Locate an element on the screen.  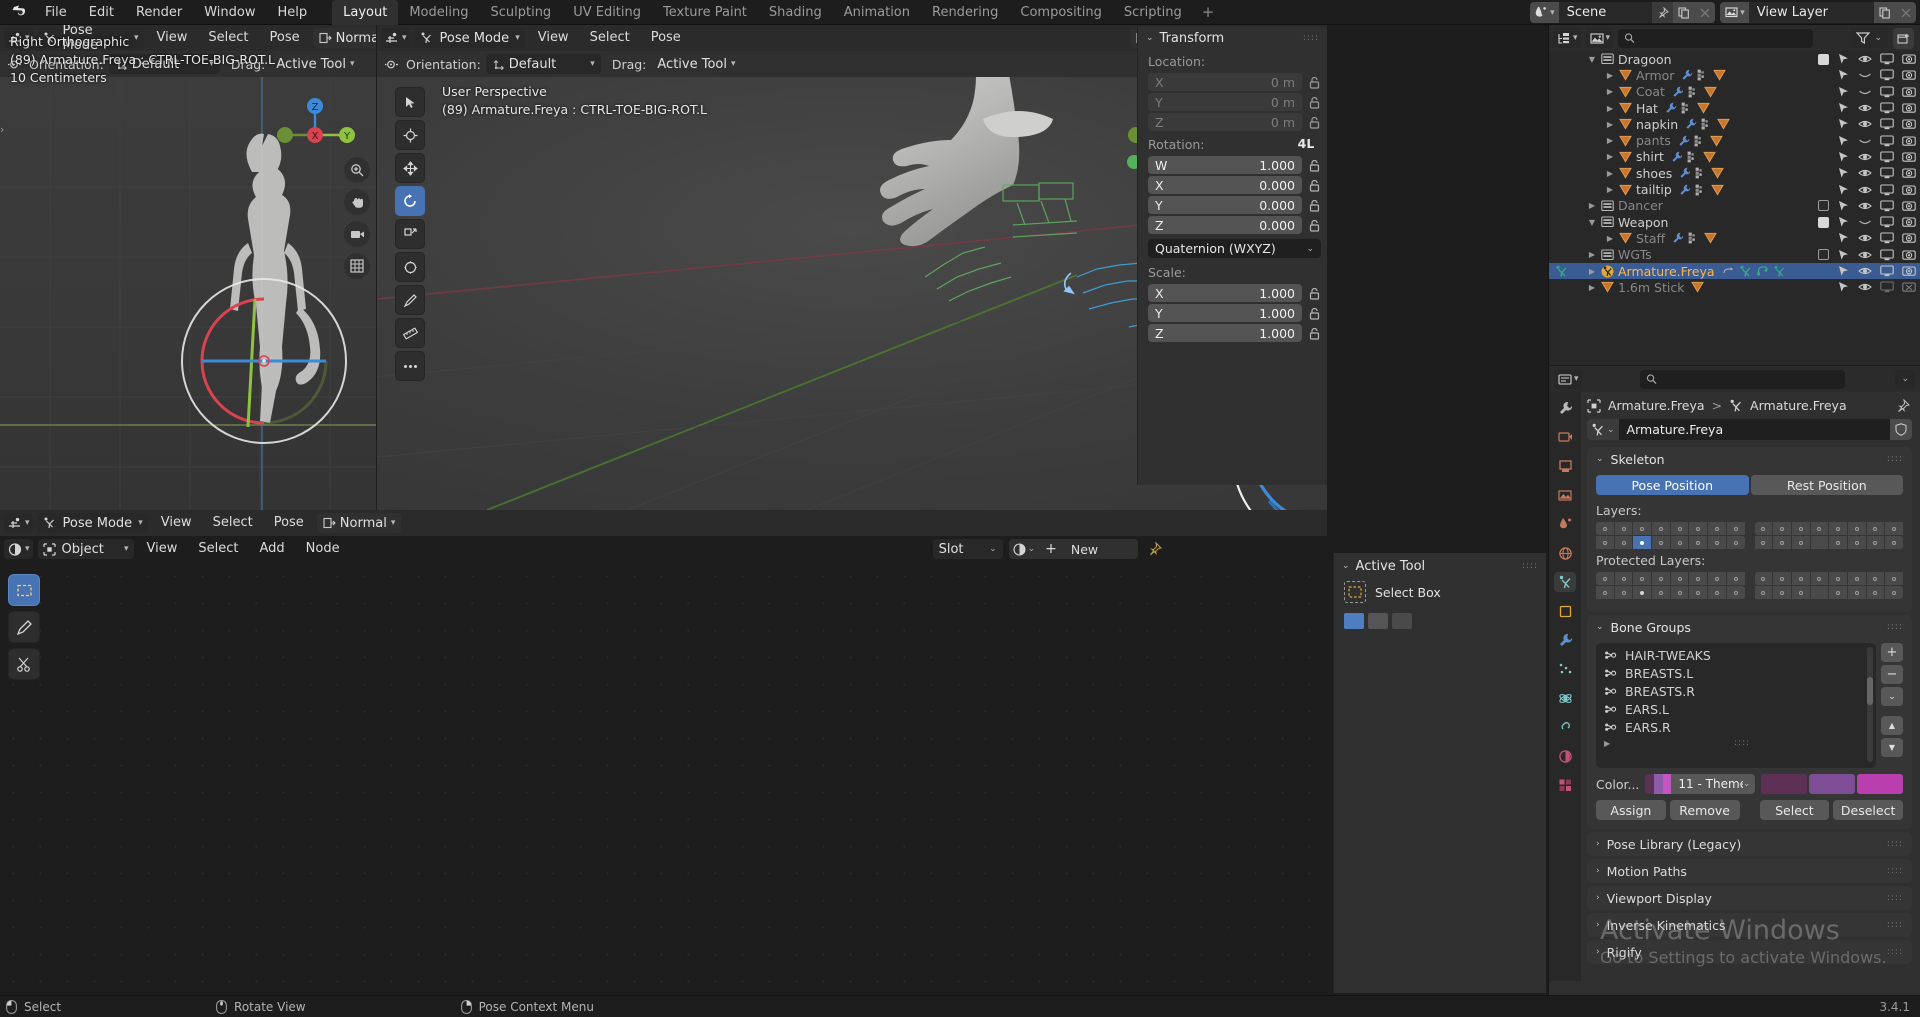
shader-tool-links-cut is located at coordinates (24, 664).